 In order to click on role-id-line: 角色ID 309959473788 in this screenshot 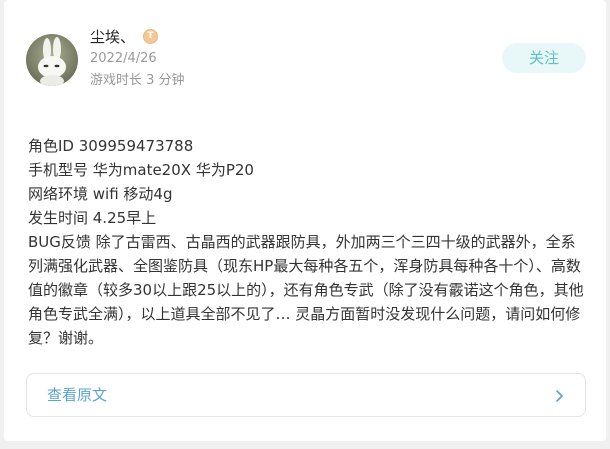, I will do `click(111, 146)`.